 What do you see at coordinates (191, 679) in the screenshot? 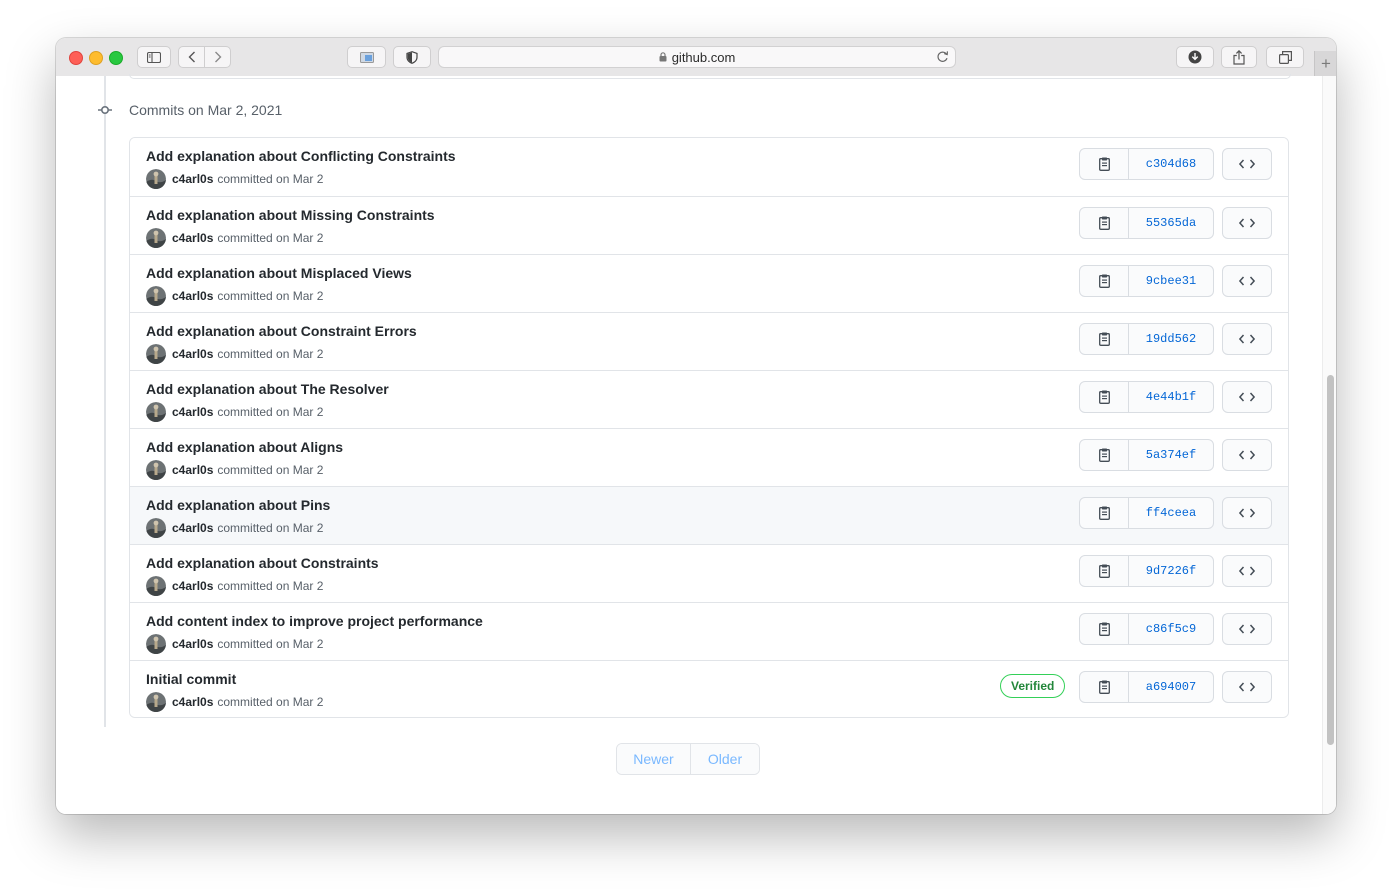
I see `commit-title-link: Initial commit` at bounding box center [191, 679].